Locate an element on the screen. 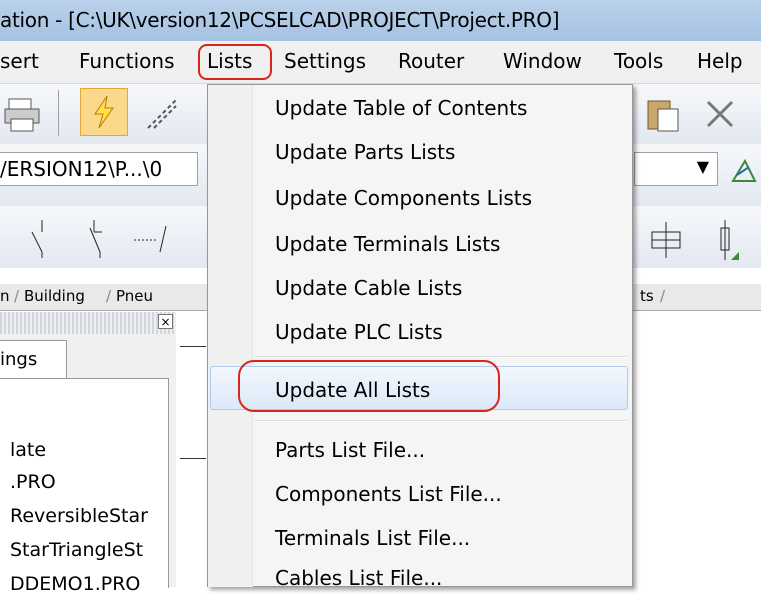  menu-tools: Tools is located at coordinates (638, 61).